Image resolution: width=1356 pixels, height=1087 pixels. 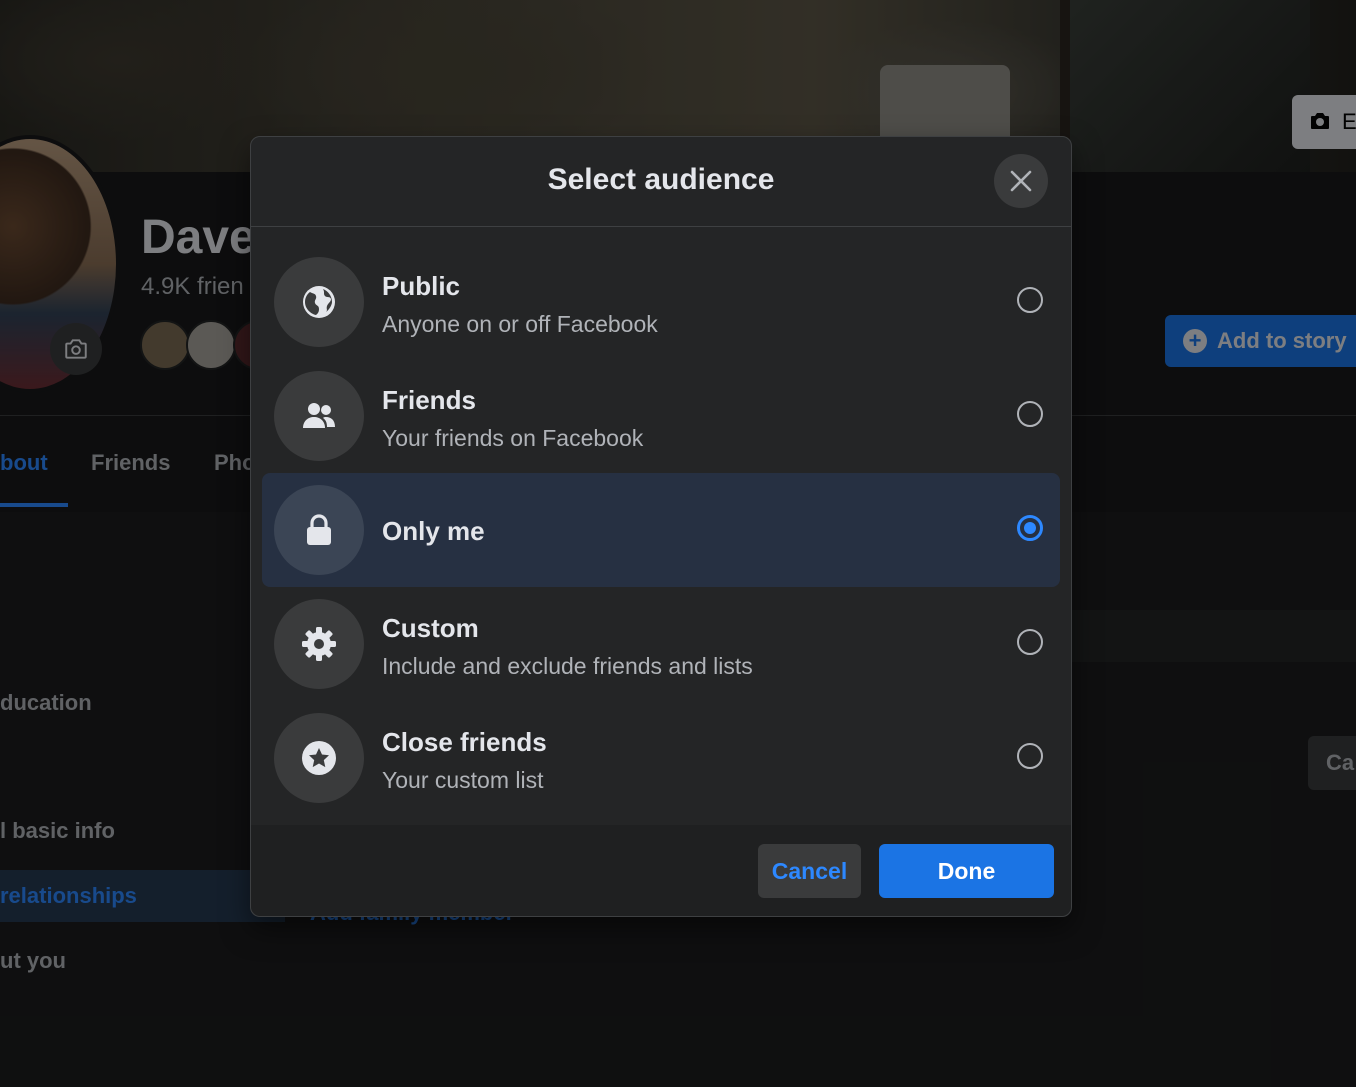 What do you see at coordinates (661, 758) in the screenshot?
I see `audience-option-close-friends: Close friends Your custom list` at bounding box center [661, 758].